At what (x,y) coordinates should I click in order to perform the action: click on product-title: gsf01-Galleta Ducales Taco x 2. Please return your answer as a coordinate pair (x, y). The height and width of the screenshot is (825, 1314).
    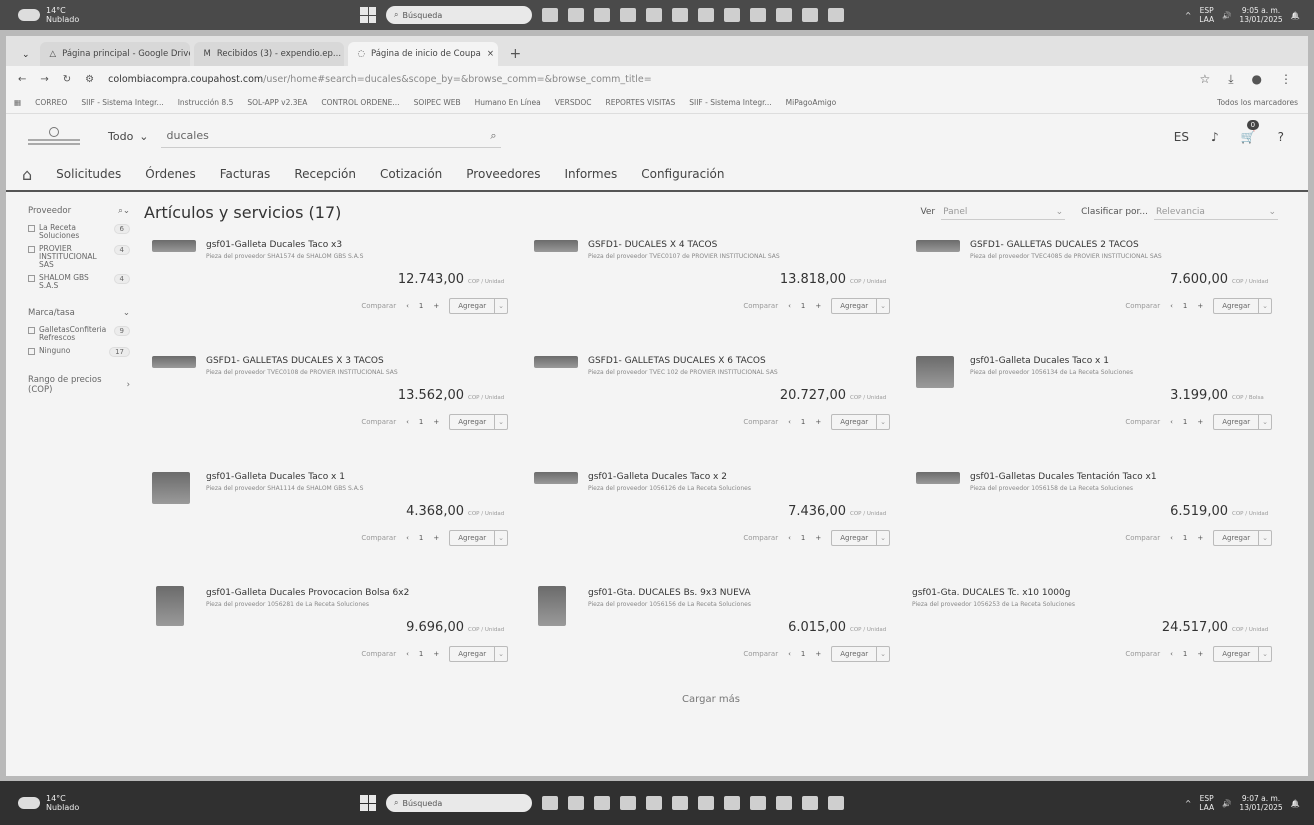
    Looking at the image, I should click on (657, 477).